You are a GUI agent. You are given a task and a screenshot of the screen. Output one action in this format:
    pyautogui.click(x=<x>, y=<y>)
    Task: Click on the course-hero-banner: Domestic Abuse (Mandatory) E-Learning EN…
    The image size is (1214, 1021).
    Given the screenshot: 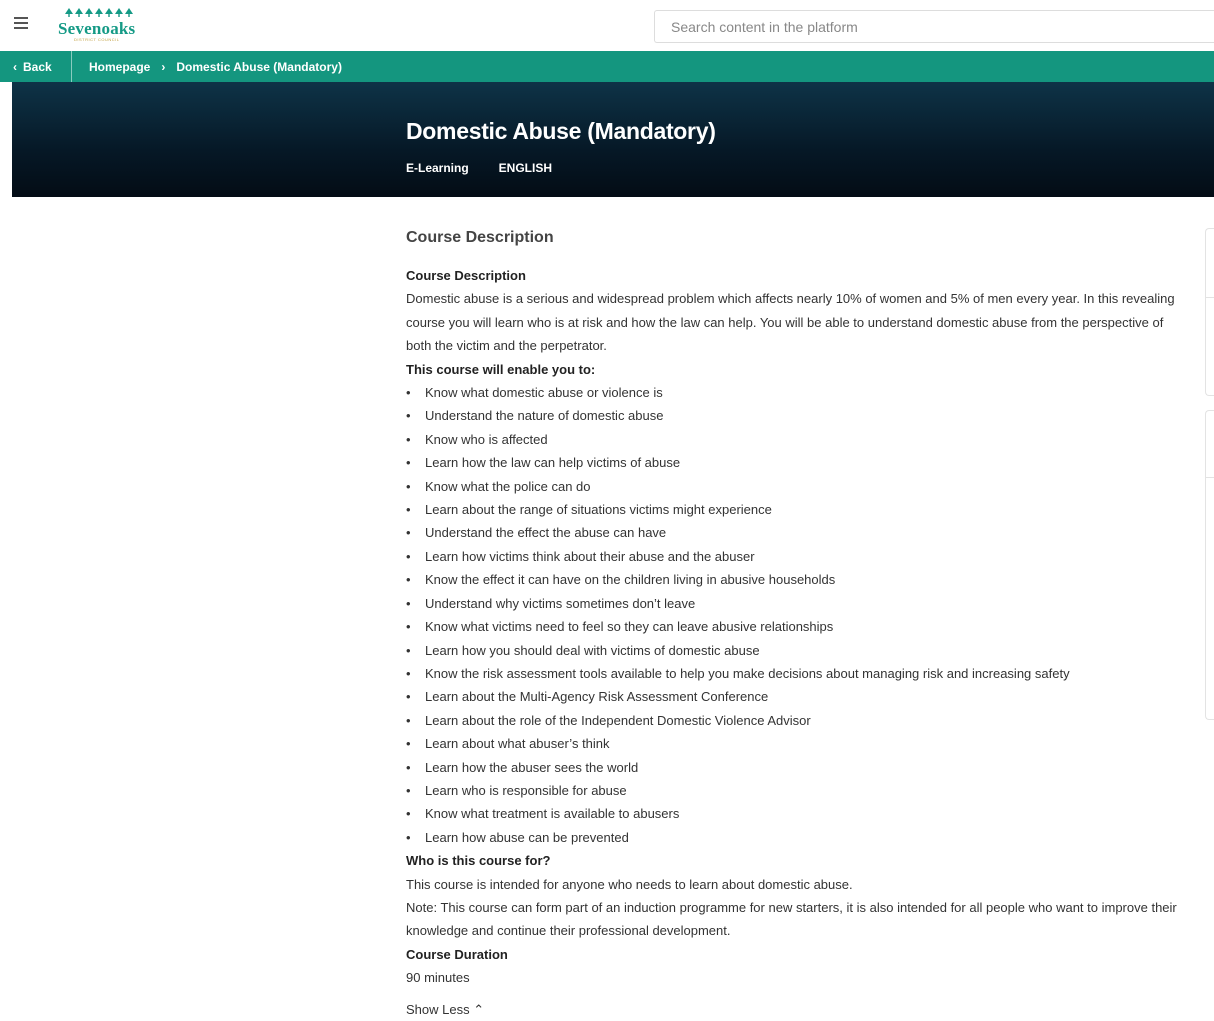 What is the action you would take?
    pyautogui.click(x=613, y=139)
    